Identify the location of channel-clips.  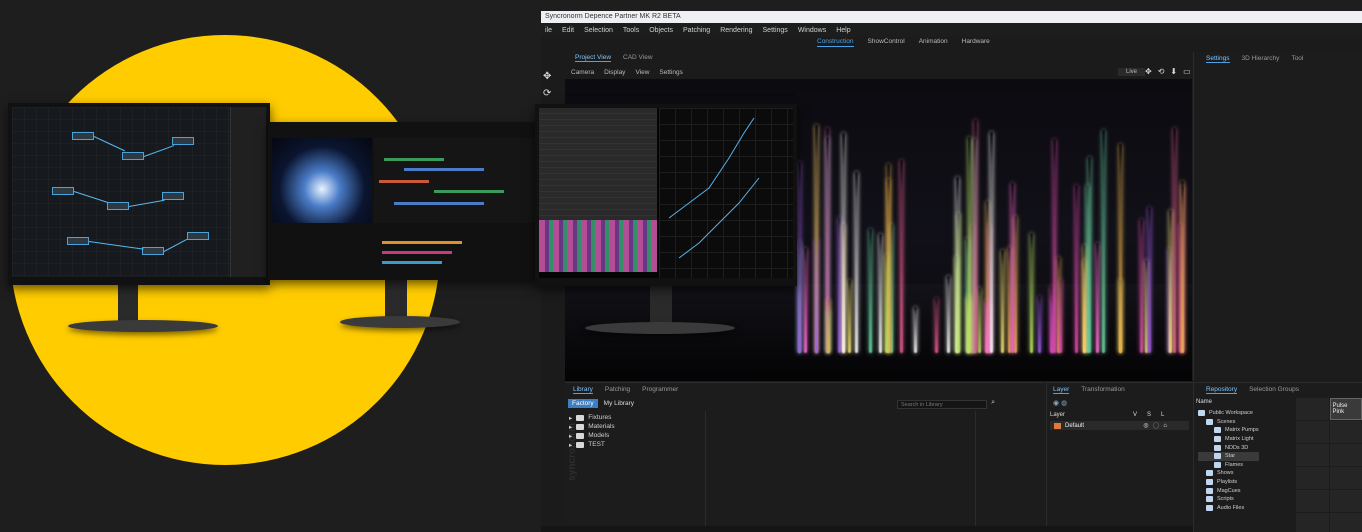
(598, 246).